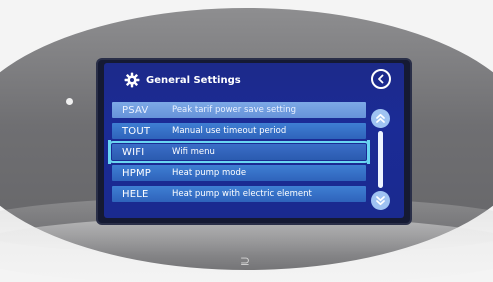  I want to click on double-chevron-up-icon, so click(380, 118).